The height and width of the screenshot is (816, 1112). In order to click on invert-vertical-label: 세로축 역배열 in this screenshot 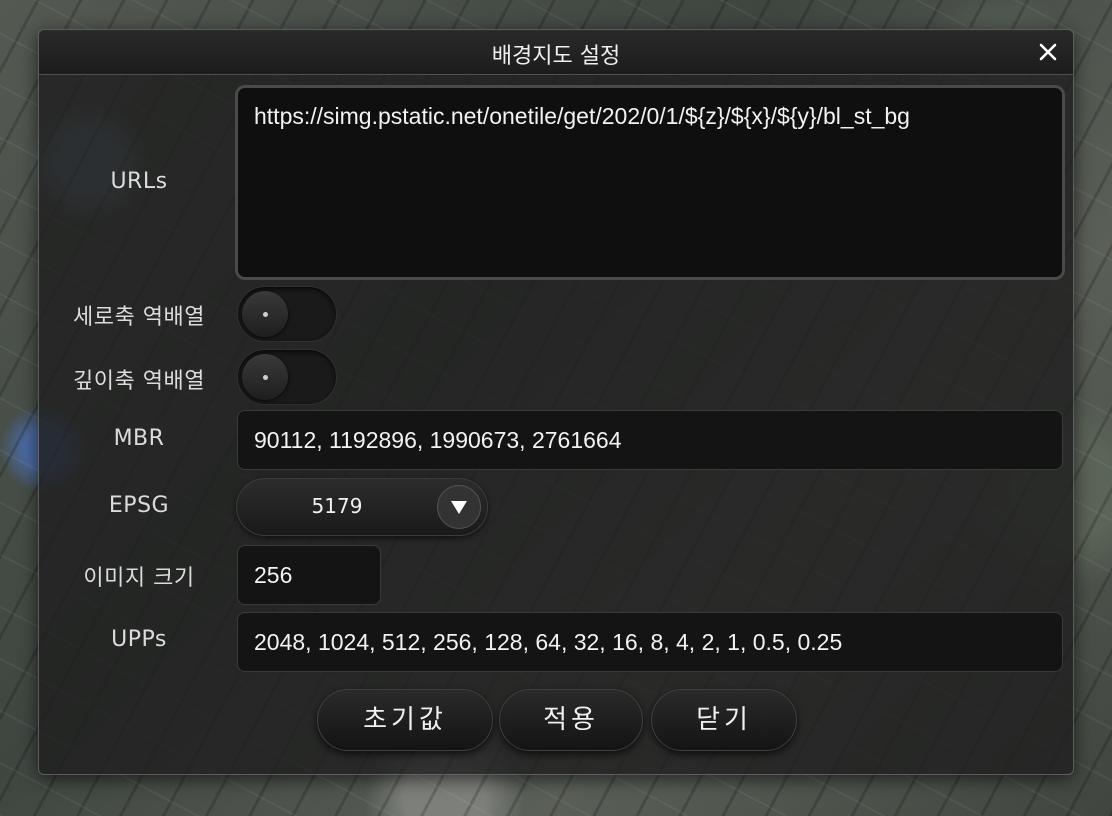, I will do `click(139, 317)`.